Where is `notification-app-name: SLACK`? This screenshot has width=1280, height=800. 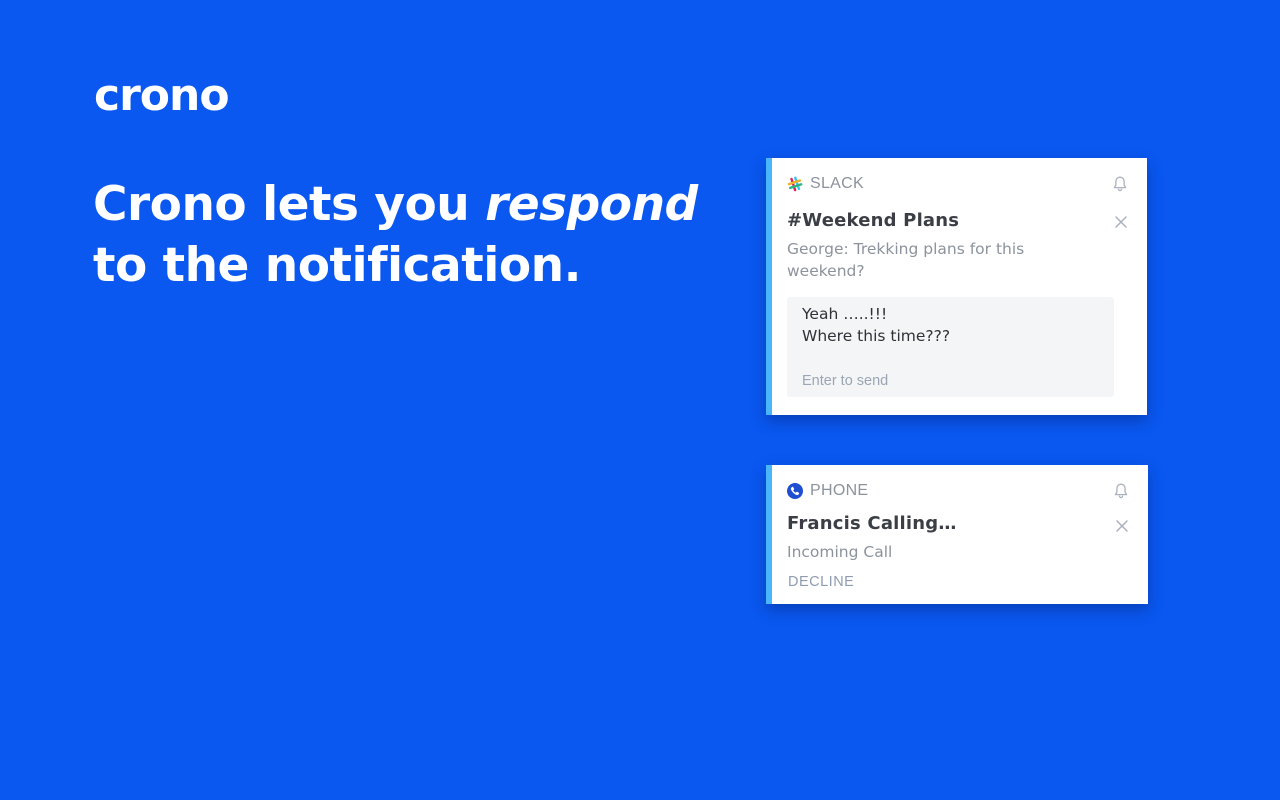
notification-app-name: SLACK is located at coordinates (837, 183).